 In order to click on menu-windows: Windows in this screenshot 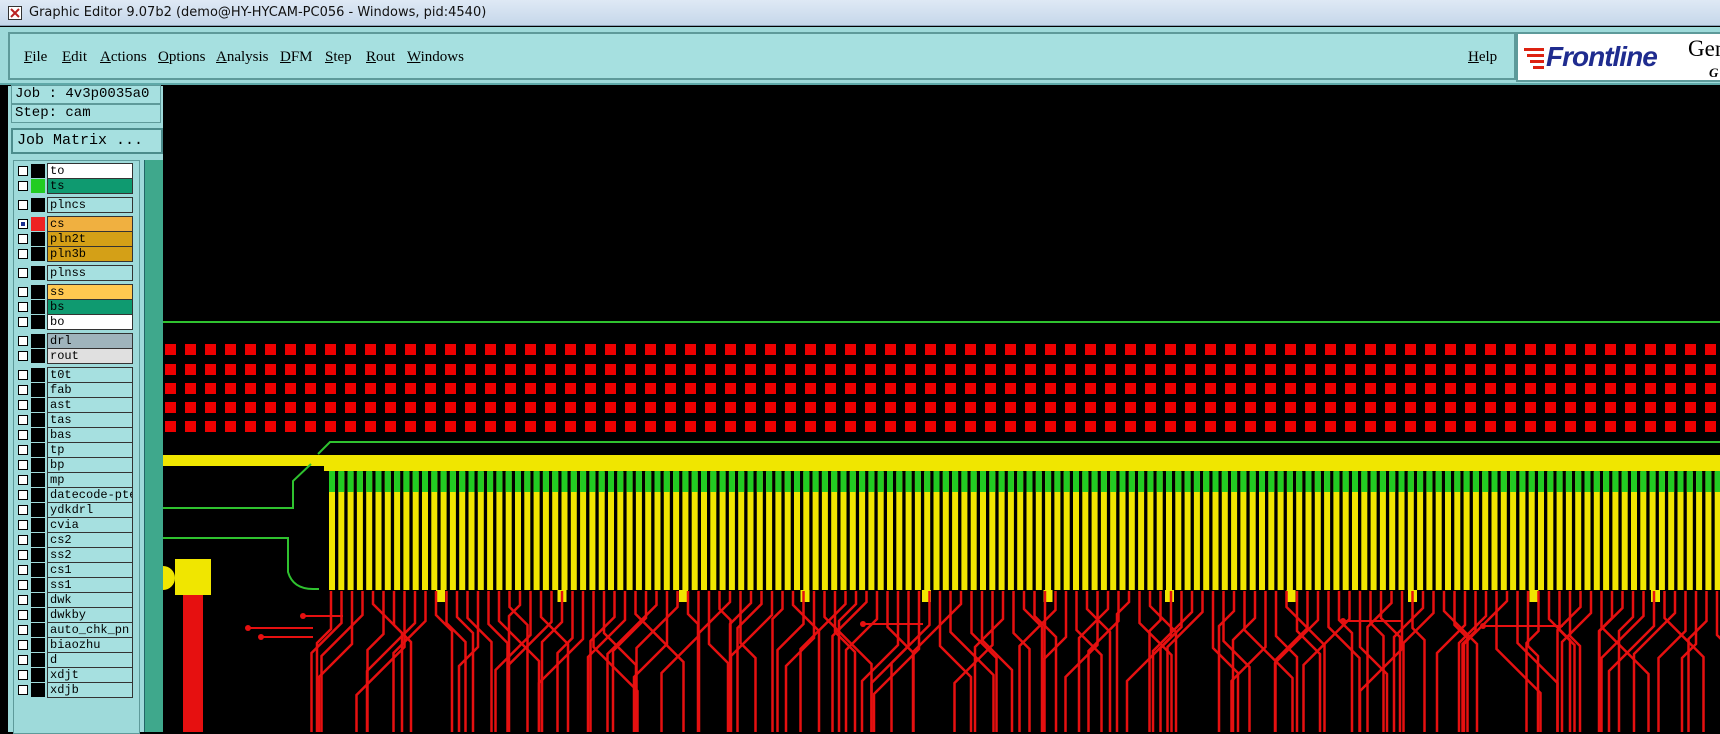, I will do `click(435, 57)`.